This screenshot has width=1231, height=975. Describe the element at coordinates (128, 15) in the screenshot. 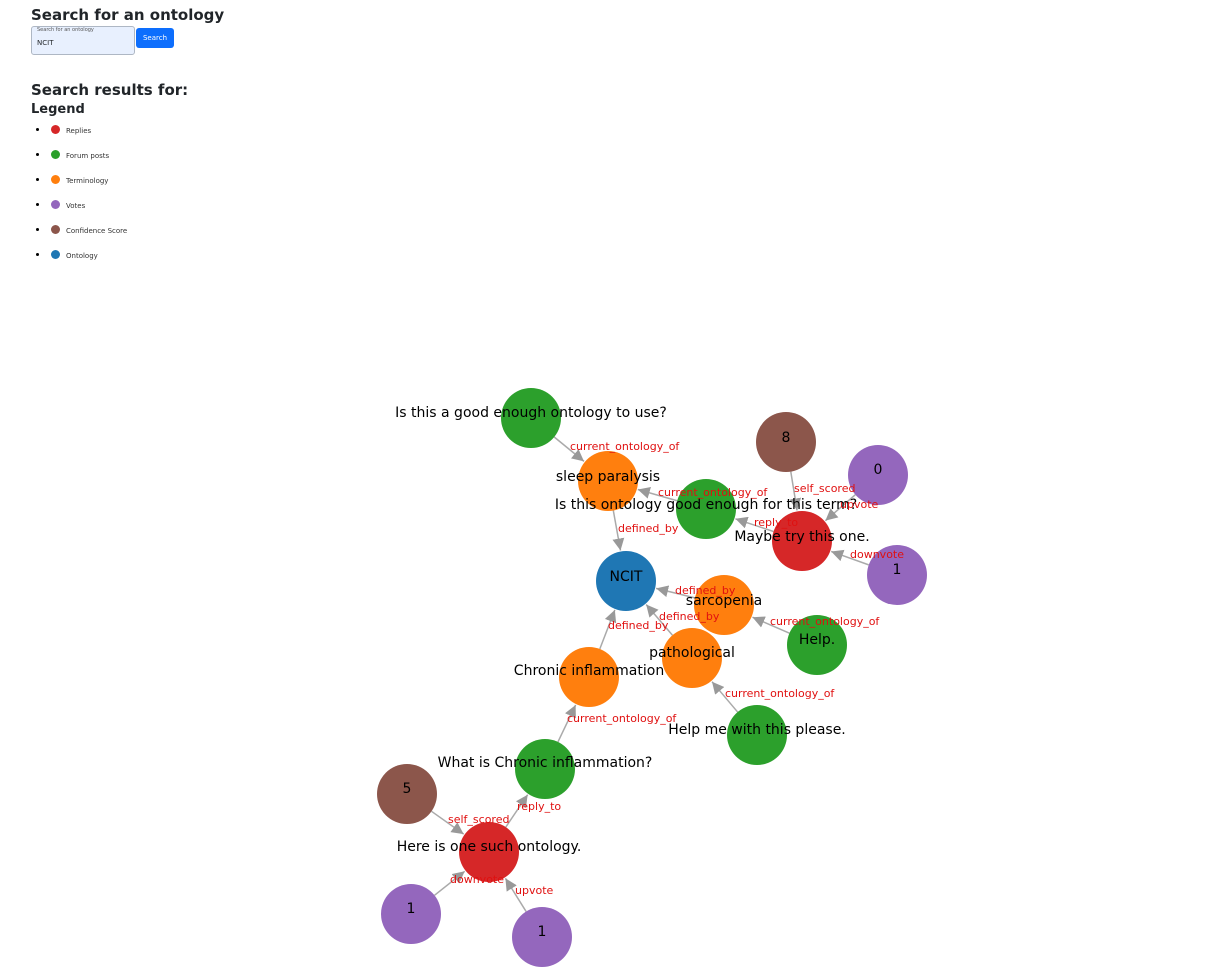

I see `search-heading: Search for an ontology` at that location.